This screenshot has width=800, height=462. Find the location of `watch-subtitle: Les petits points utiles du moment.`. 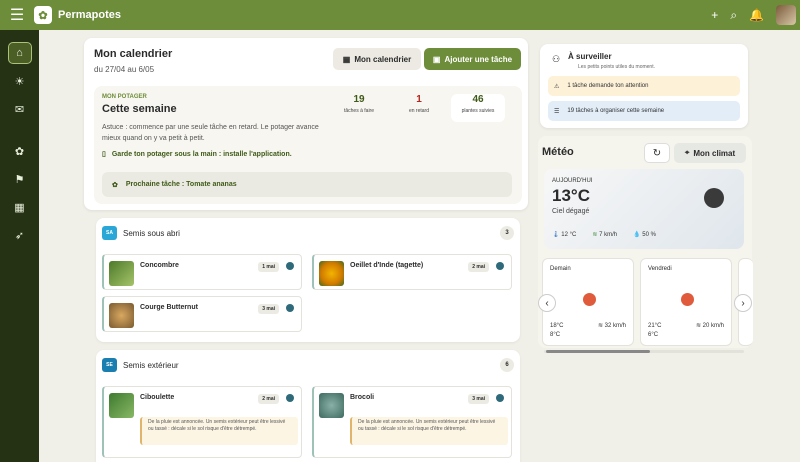

watch-subtitle: Les petits points utiles du moment. is located at coordinates (616, 67).